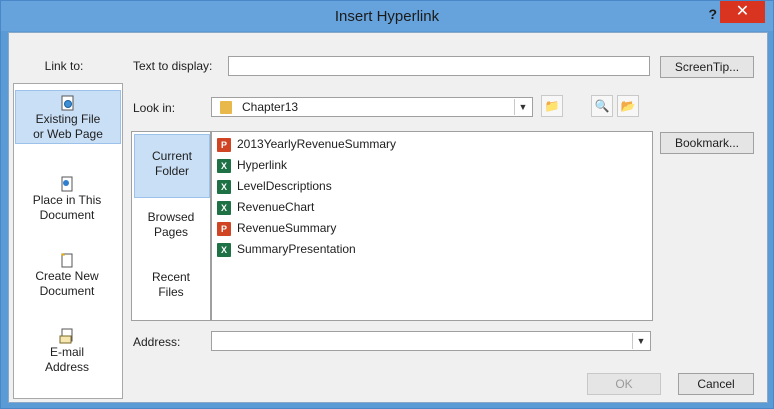 The image size is (774, 409). What do you see at coordinates (372, 107) in the screenshot?
I see `look-in-dropdown: Chapter13 ▼` at bounding box center [372, 107].